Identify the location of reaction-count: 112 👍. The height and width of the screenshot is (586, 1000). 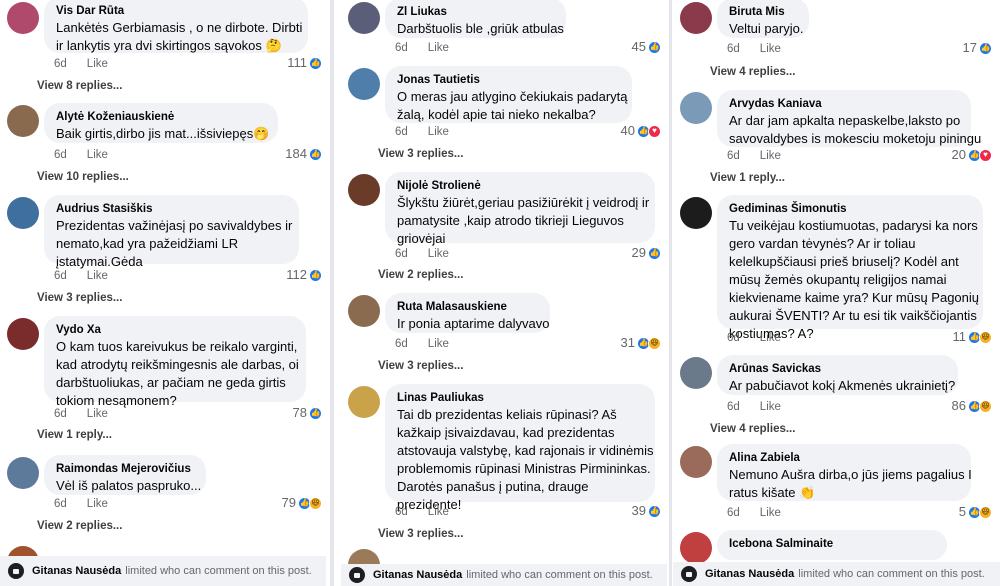
(304, 275).